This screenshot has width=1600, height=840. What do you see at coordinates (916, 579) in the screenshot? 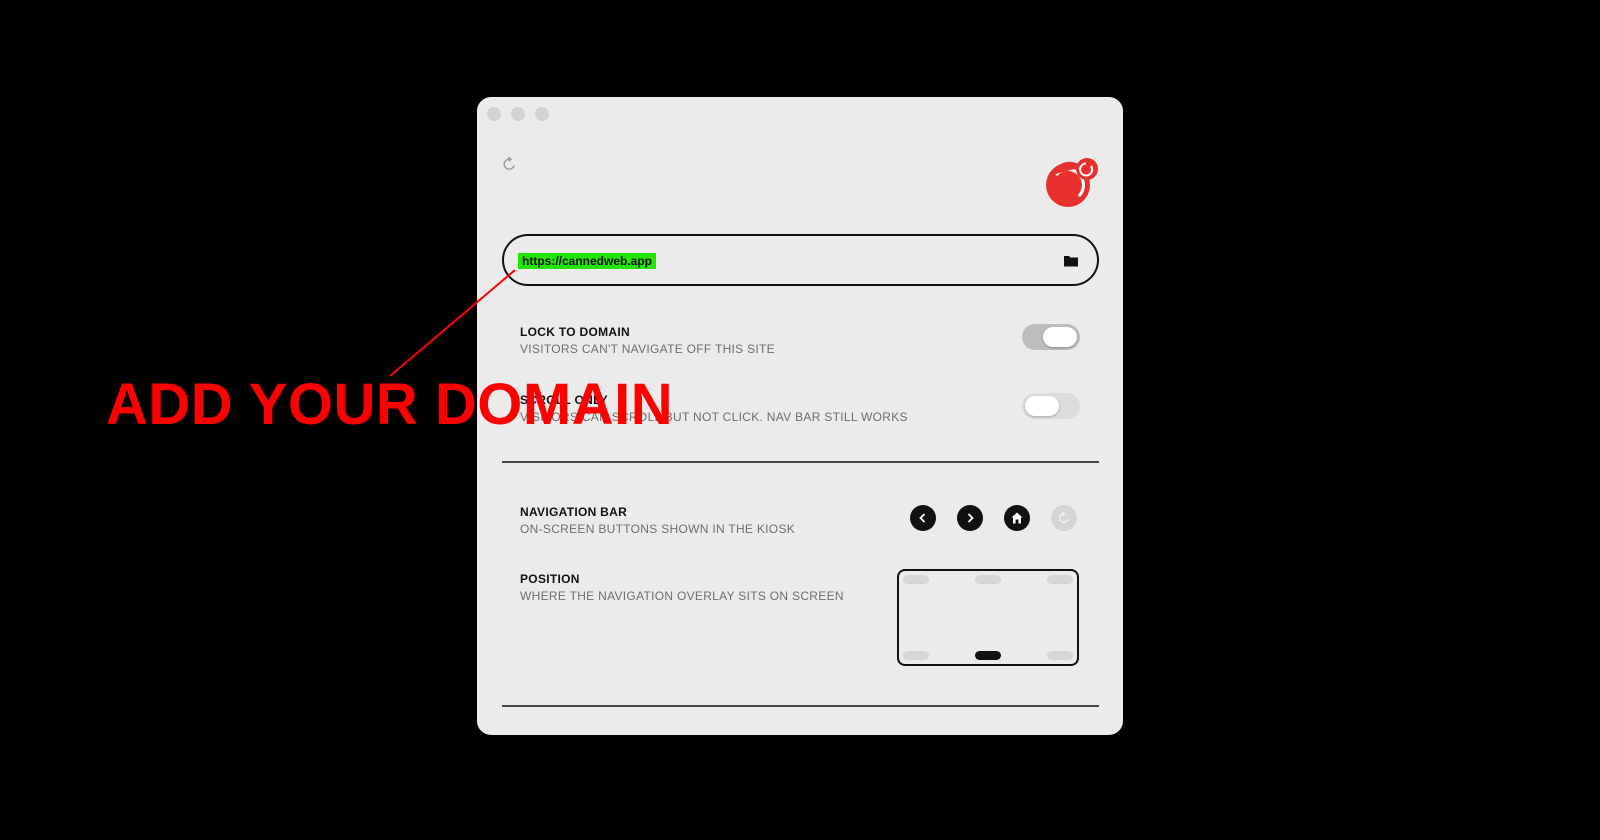
I see `position-top-left` at bounding box center [916, 579].